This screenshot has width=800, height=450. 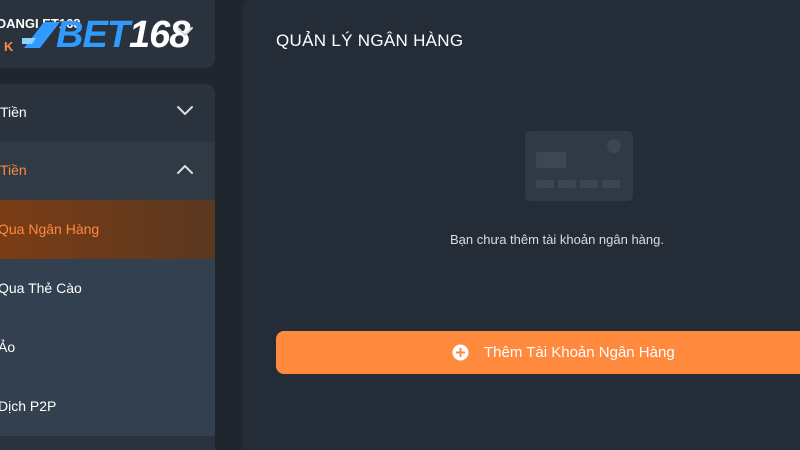 I want to click on sidebar-subitem-p2p: Dịch P2P, so click(x=107, y=406).